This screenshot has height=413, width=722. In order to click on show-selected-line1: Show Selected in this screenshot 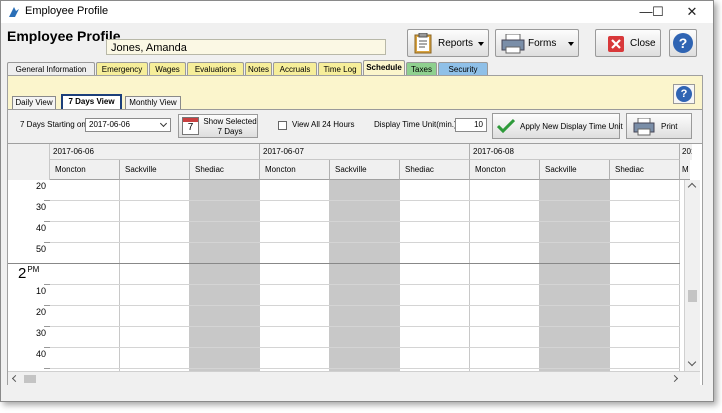, I will do `click(230, 121)`.